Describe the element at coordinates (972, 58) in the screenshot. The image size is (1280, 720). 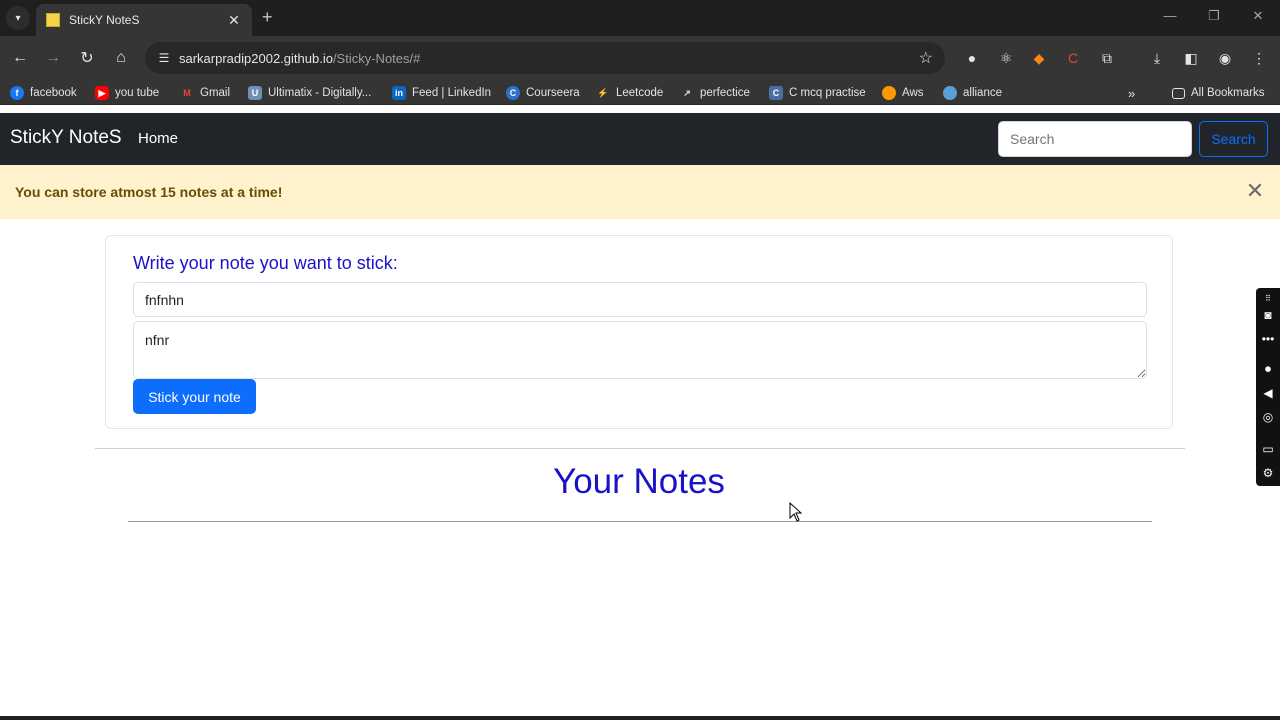
I see `extension-circle-icon: ●` at that location.